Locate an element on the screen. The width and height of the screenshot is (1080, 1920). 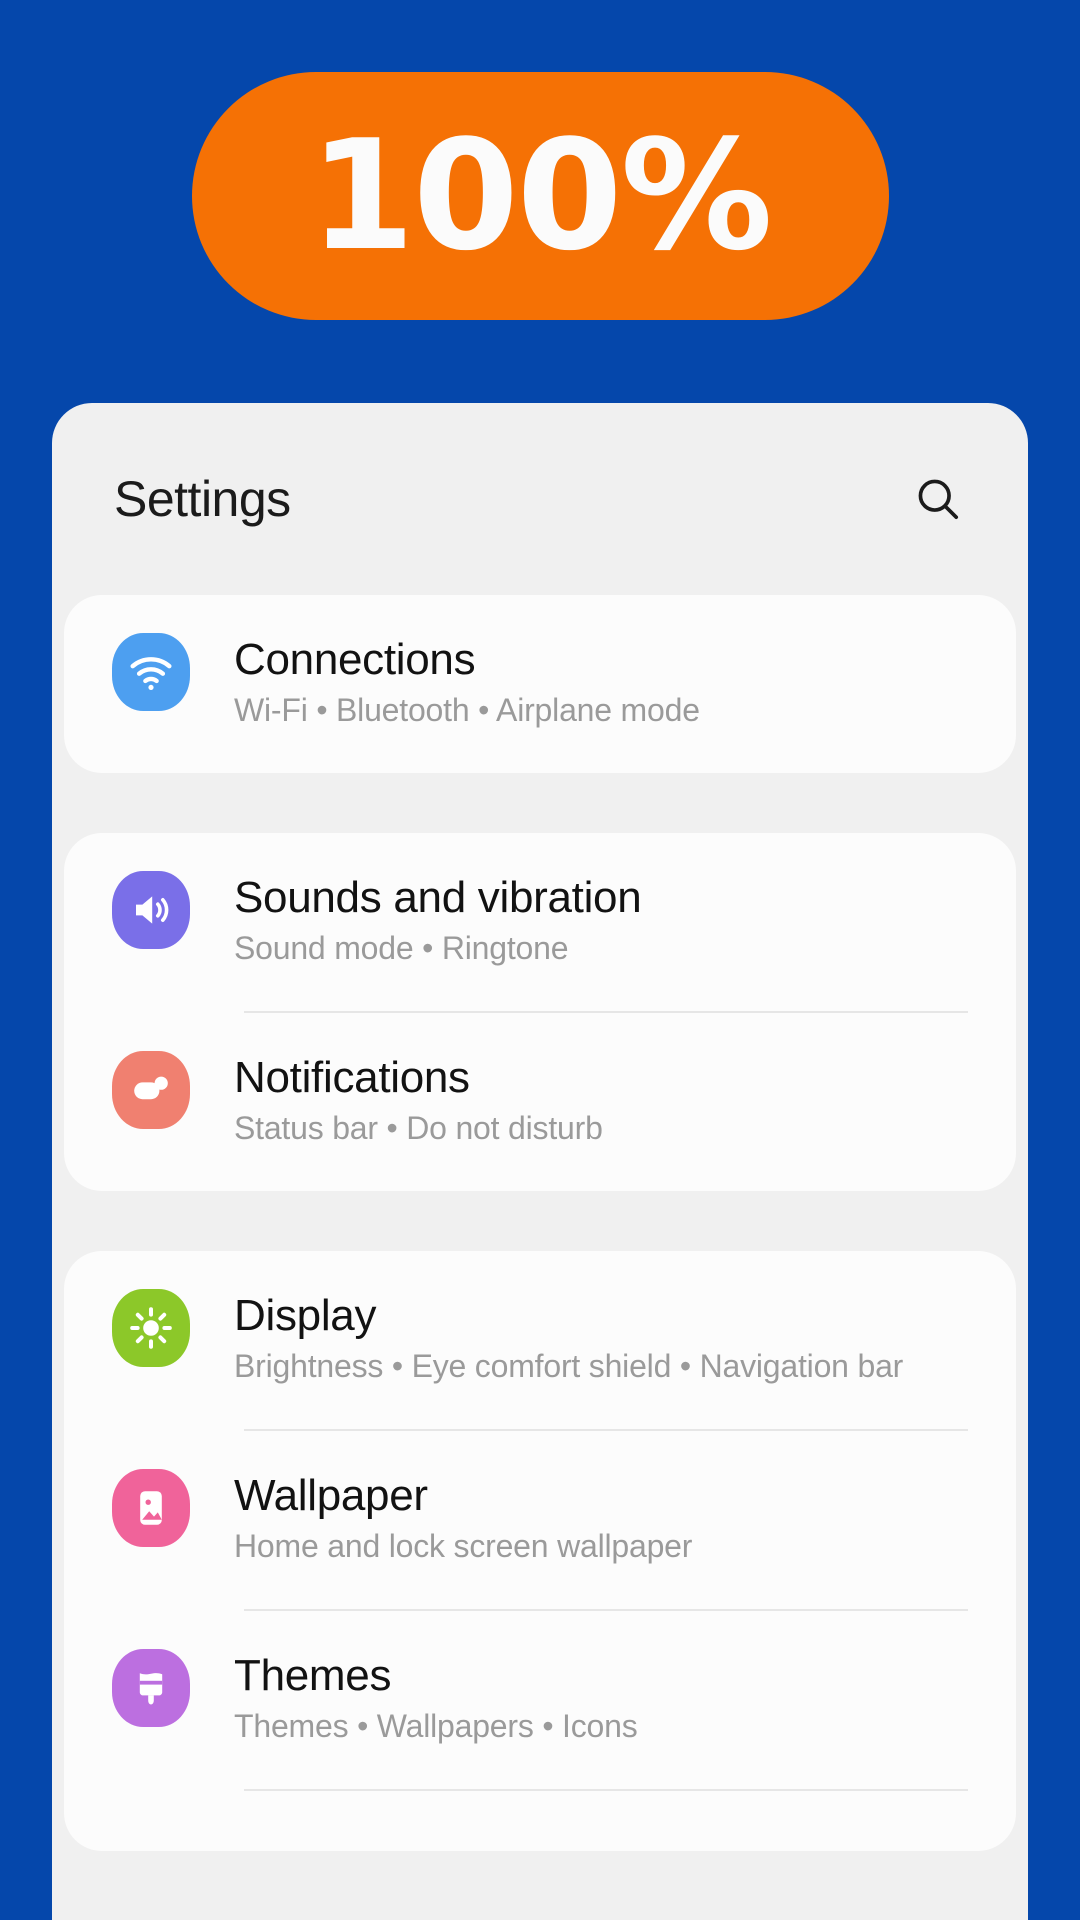
list-item-title: Notifications is located at coordinates (352, 1077).